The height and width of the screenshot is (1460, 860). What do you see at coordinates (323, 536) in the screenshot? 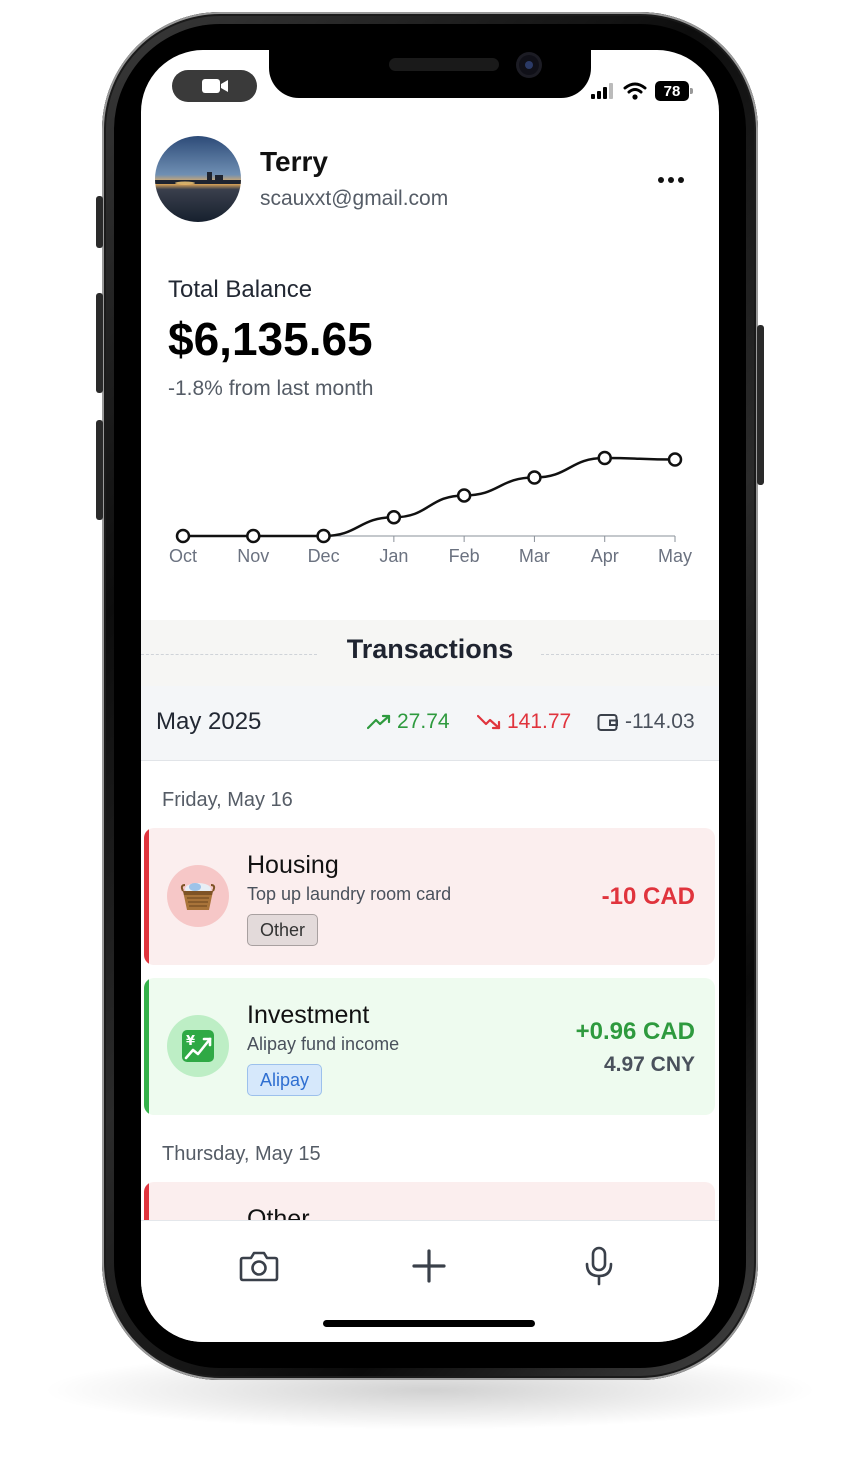
I see `data-point-dec` at bounding box center [323, 536].